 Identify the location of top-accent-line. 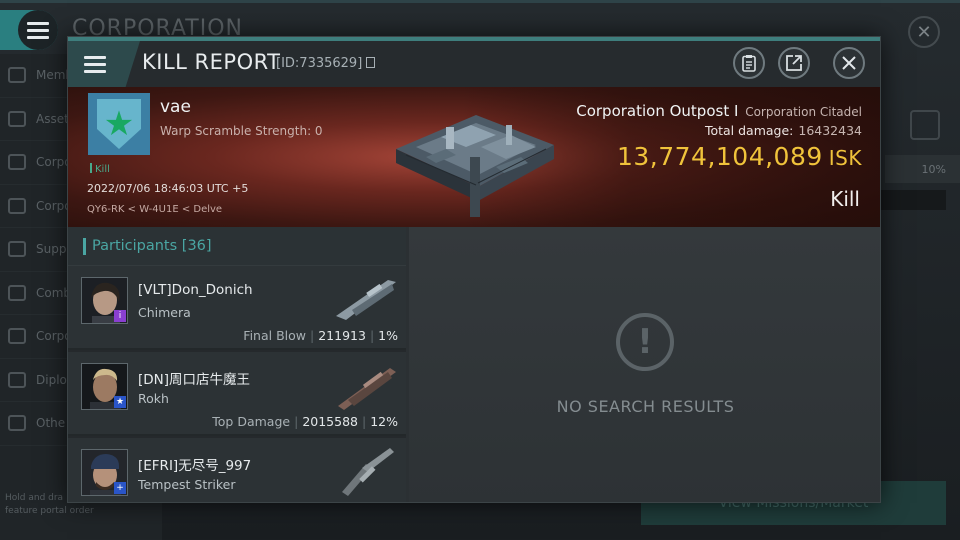
(480, 1).